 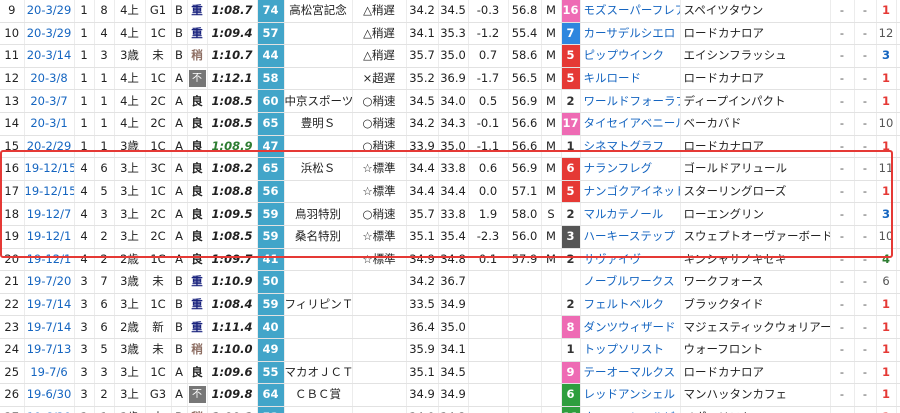 I want to click on race-date-link: 19-7/20, so click(x=49, y=282).